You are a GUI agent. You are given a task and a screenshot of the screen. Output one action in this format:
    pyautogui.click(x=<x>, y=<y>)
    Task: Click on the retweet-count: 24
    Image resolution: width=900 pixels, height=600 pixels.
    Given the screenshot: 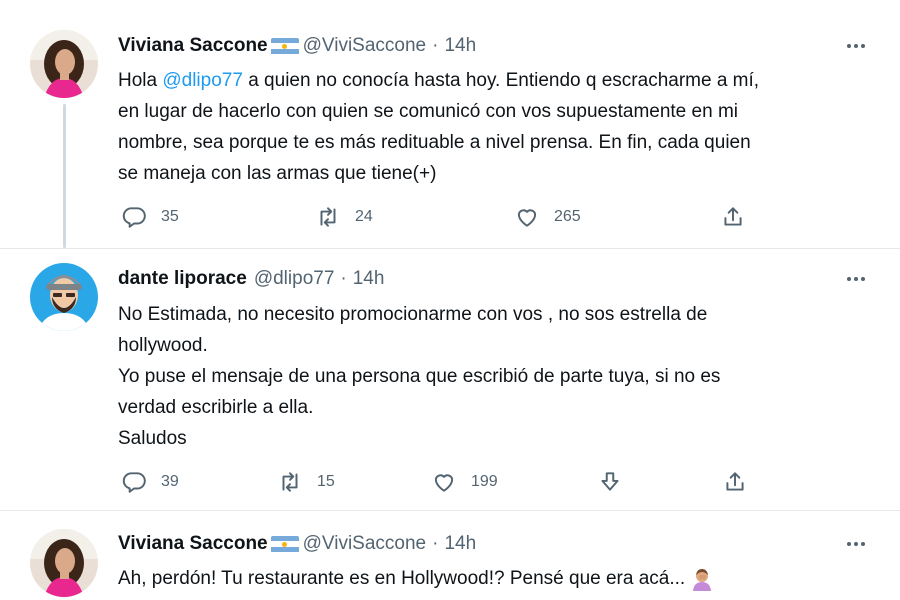 What is the action you would take?
    pyautogui.click(x=364, y=216)
    